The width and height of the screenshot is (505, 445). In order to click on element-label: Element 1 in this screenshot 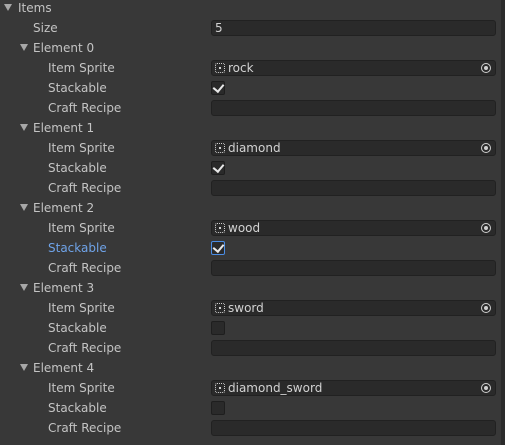, I will do `click(64, 128)`.